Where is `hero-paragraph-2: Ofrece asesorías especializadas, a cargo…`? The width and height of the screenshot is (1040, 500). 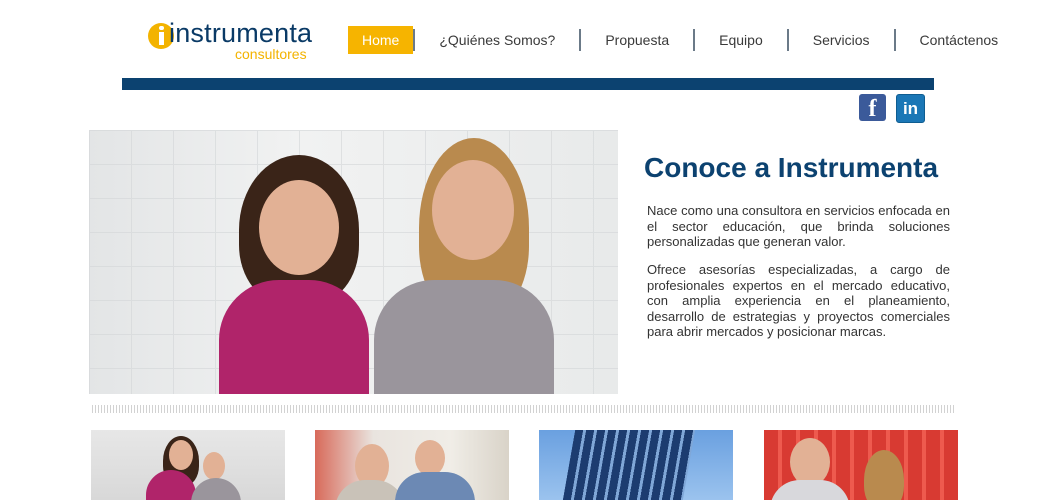 hero-paragraph-2: Ofrece asesorías especializadas, a cargo… is located at coordinates (798, 300).